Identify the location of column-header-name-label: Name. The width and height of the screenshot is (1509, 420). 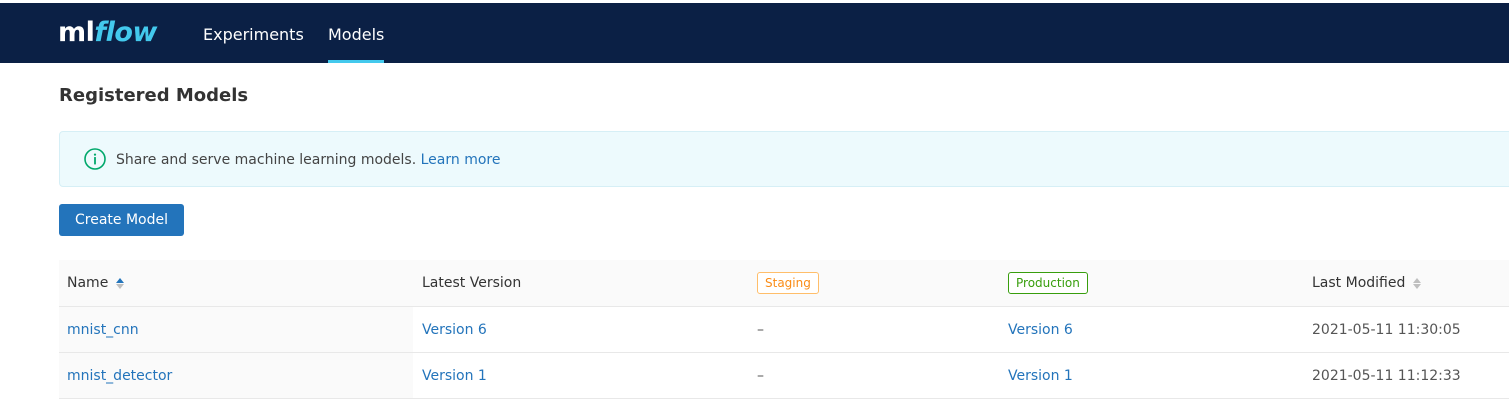
(88, 283).